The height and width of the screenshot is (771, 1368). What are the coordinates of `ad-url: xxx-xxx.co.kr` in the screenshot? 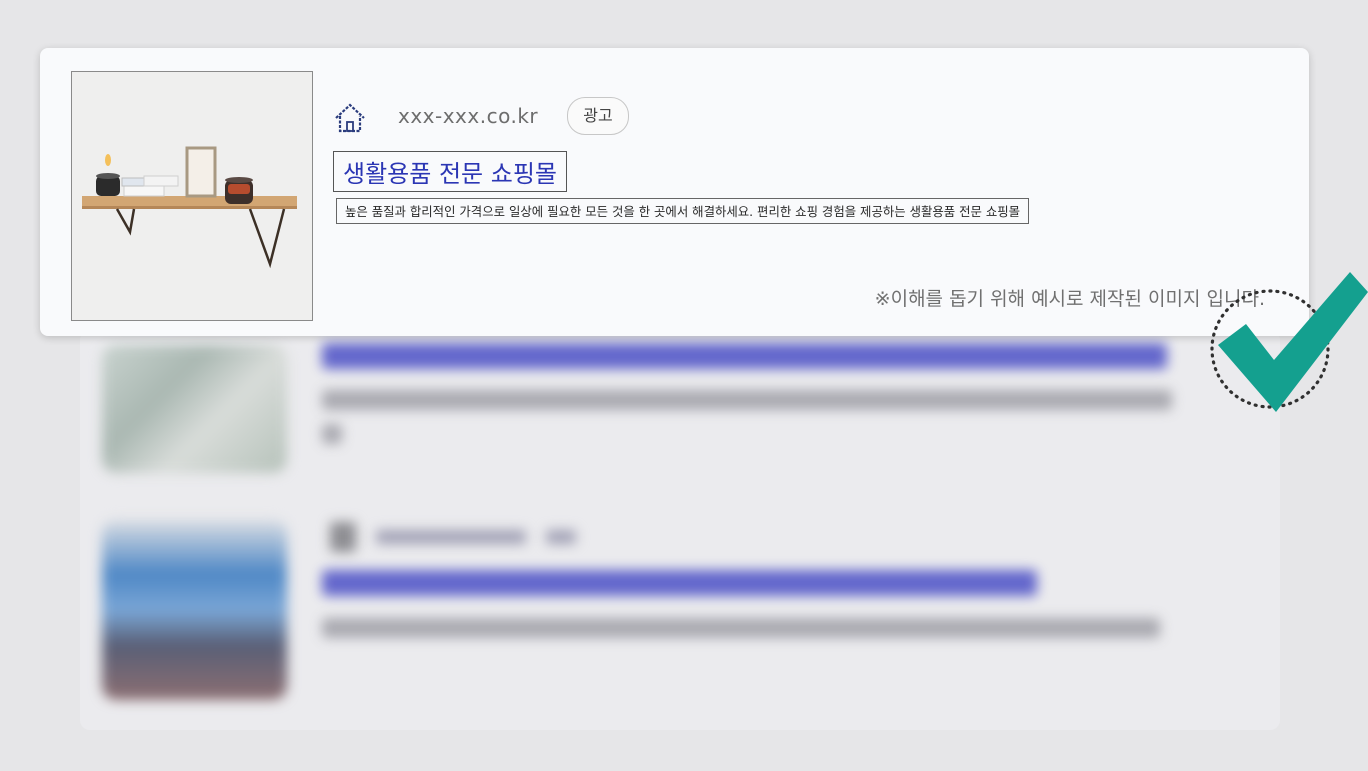 It's located at (468, 116).